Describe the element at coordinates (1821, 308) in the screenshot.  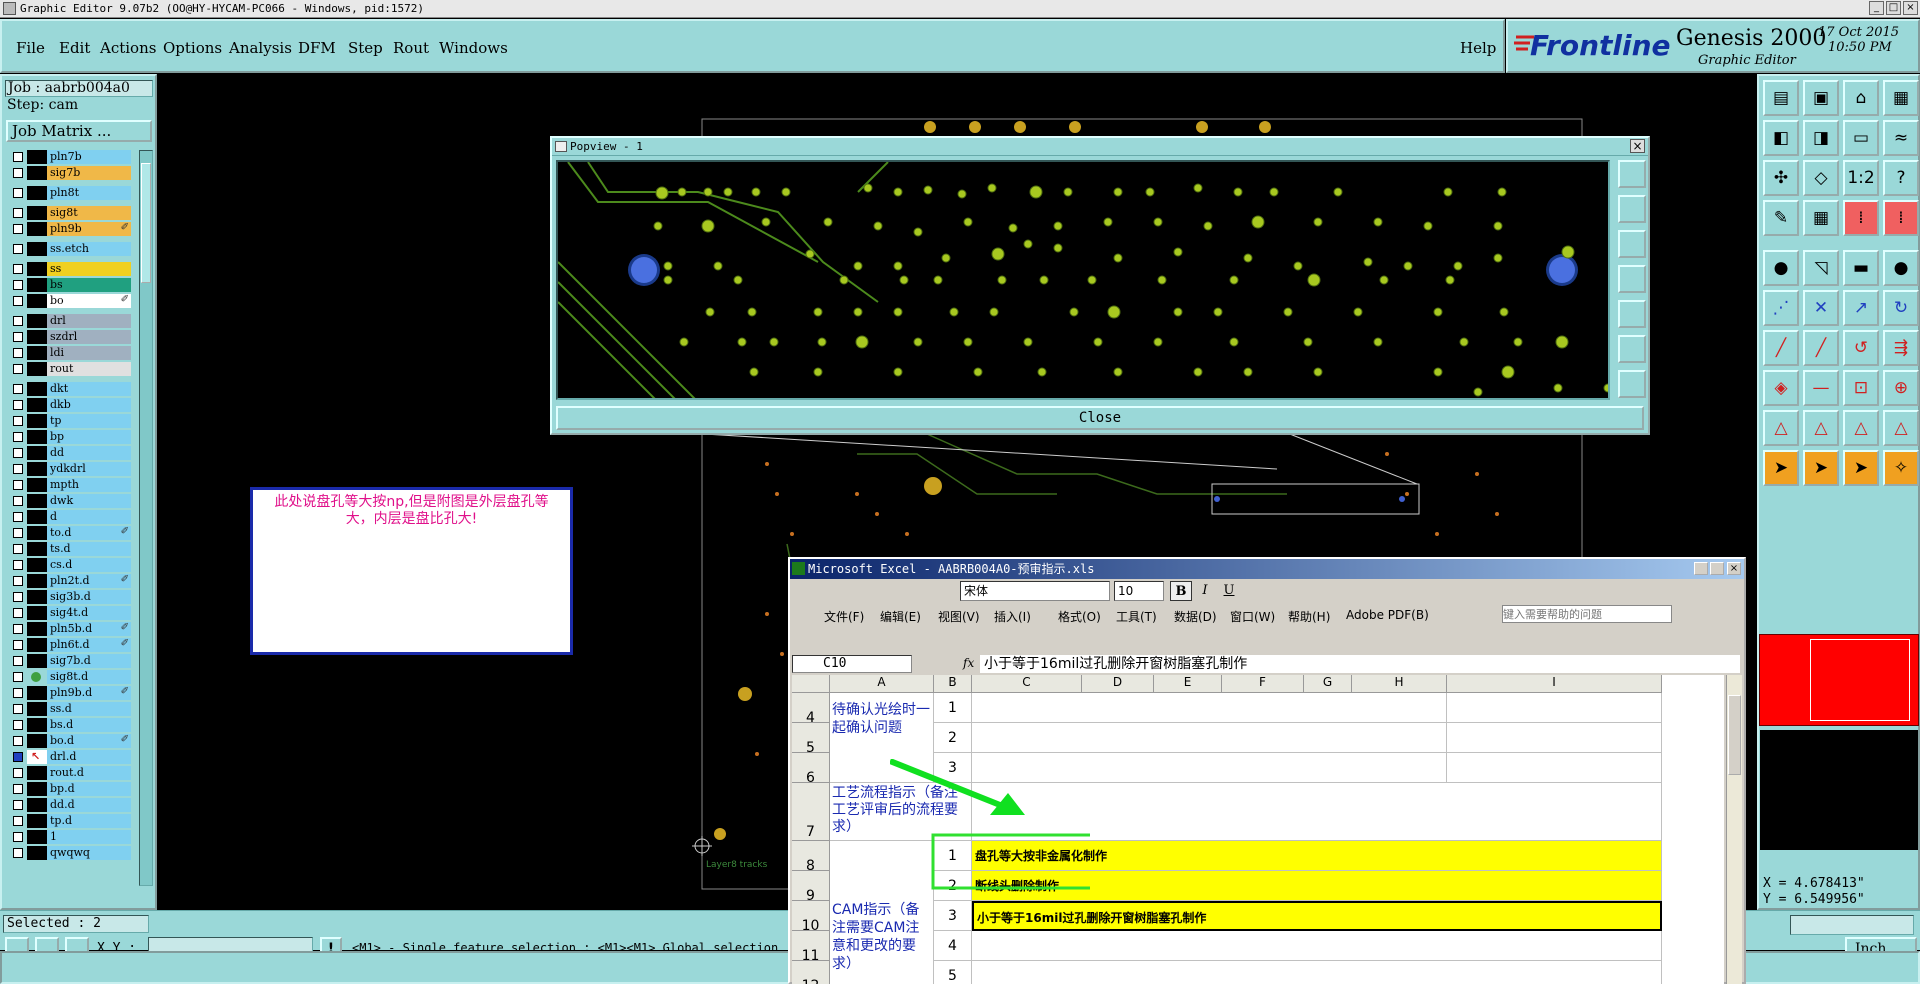
I see `cross-icon: ✕` at that location.